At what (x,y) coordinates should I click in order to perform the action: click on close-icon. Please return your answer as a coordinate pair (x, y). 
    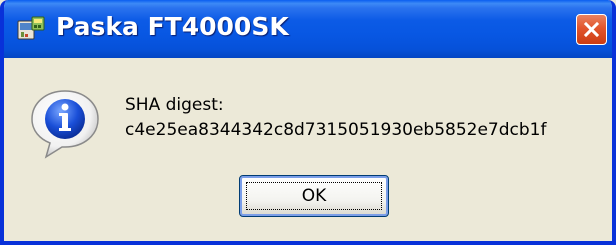
    Looking at the image, I should click on (591, 29).